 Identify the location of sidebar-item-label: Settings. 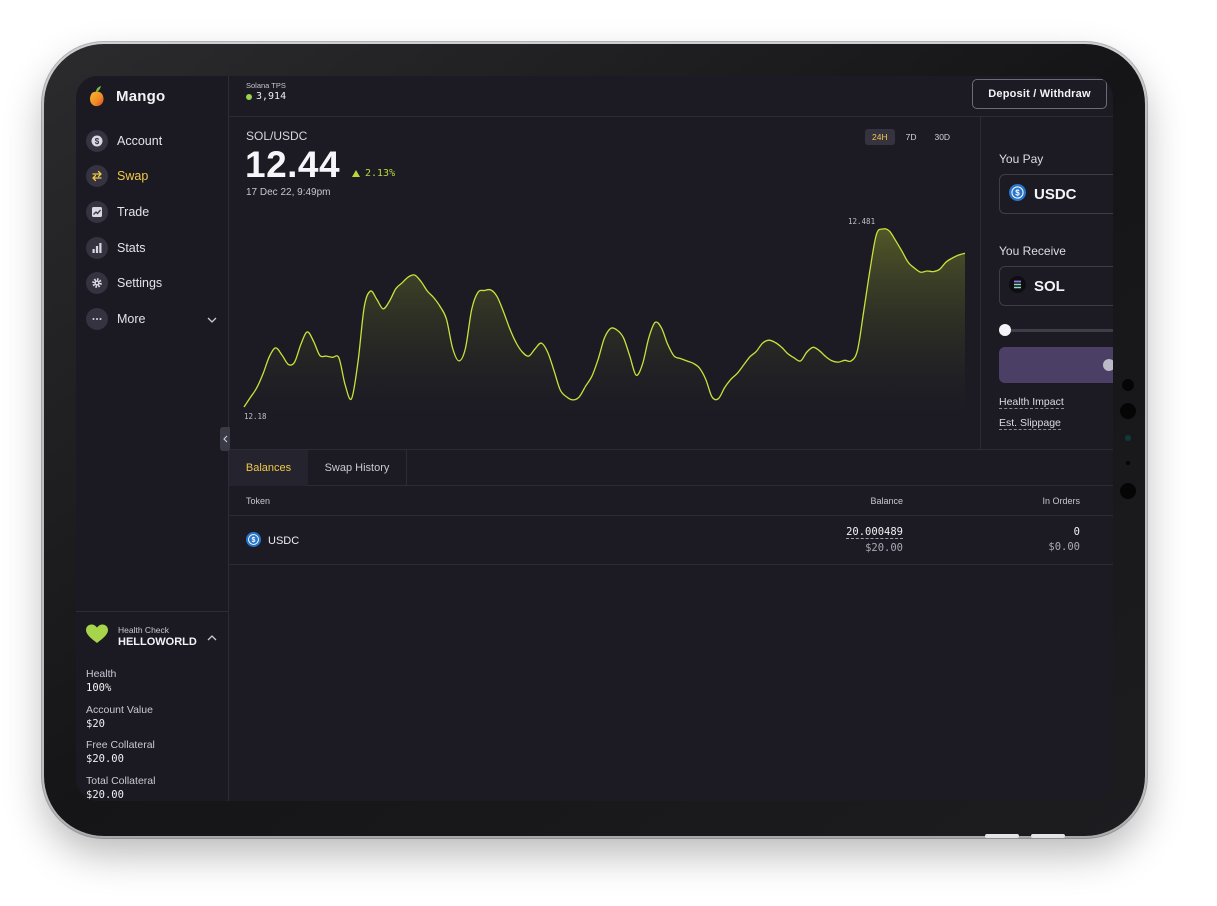
(140, 283).